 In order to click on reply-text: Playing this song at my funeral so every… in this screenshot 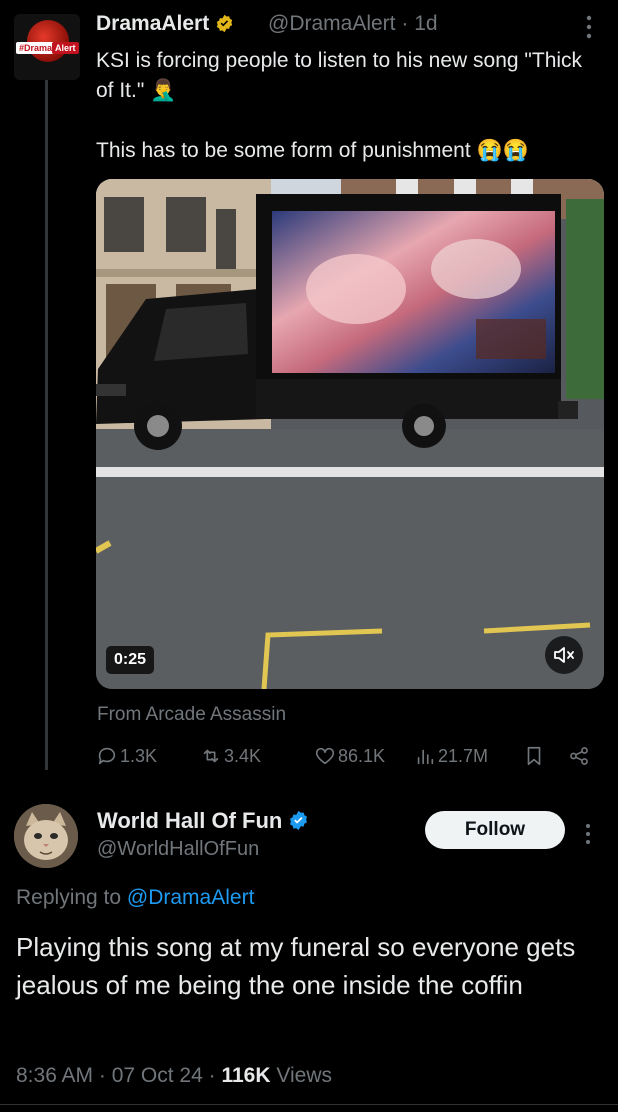, I will do `click(296, 966)`.